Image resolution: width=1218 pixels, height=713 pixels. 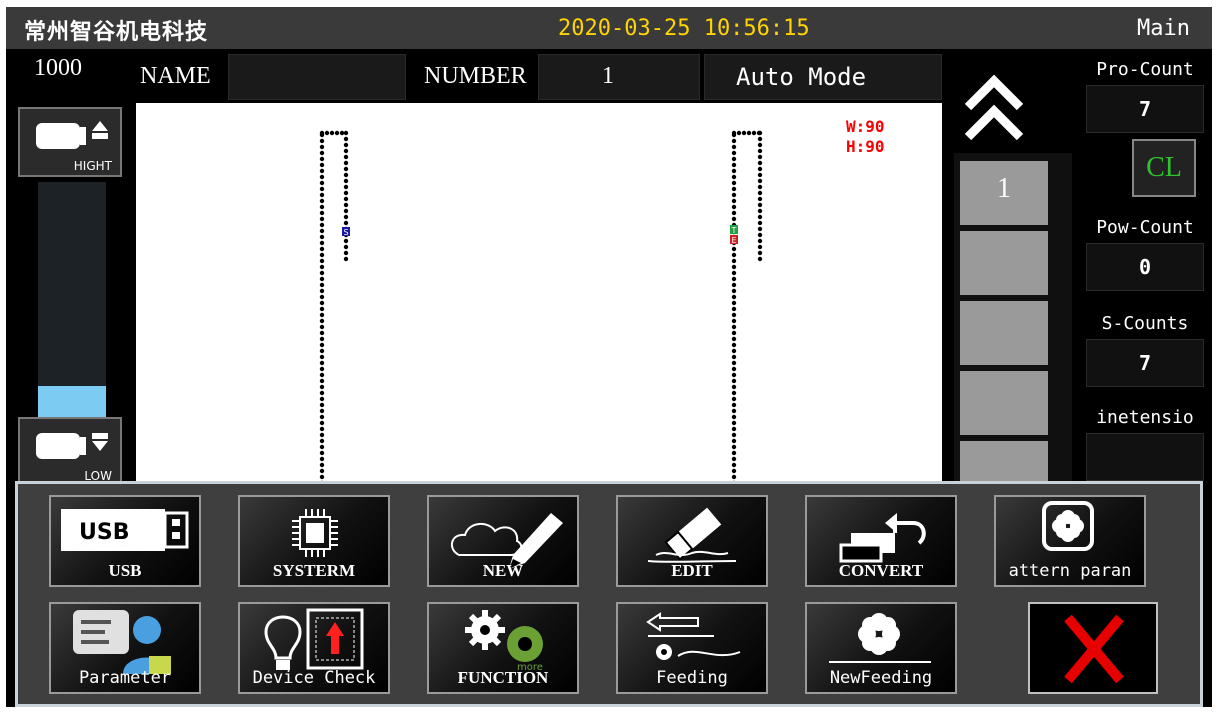 What do you see at coordinates (1070, 541) in the screenshot?
I see `pattern-param-button: attern paran` at bounding box center [1070, 541].